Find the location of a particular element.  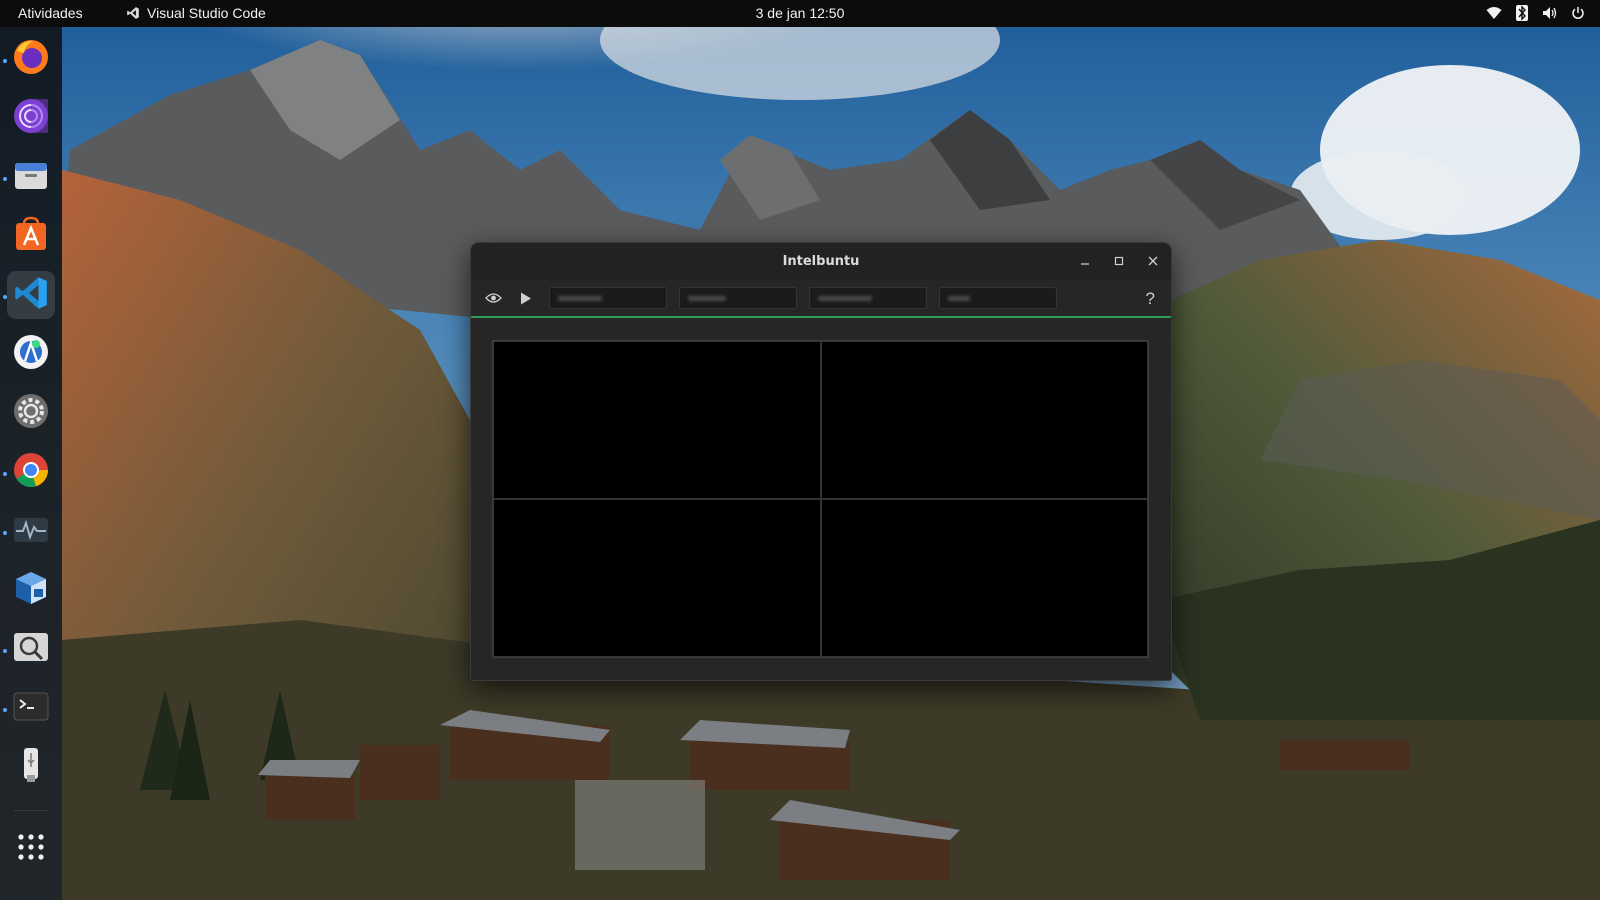

help-button: ? is located at coordinates (1150, 299).